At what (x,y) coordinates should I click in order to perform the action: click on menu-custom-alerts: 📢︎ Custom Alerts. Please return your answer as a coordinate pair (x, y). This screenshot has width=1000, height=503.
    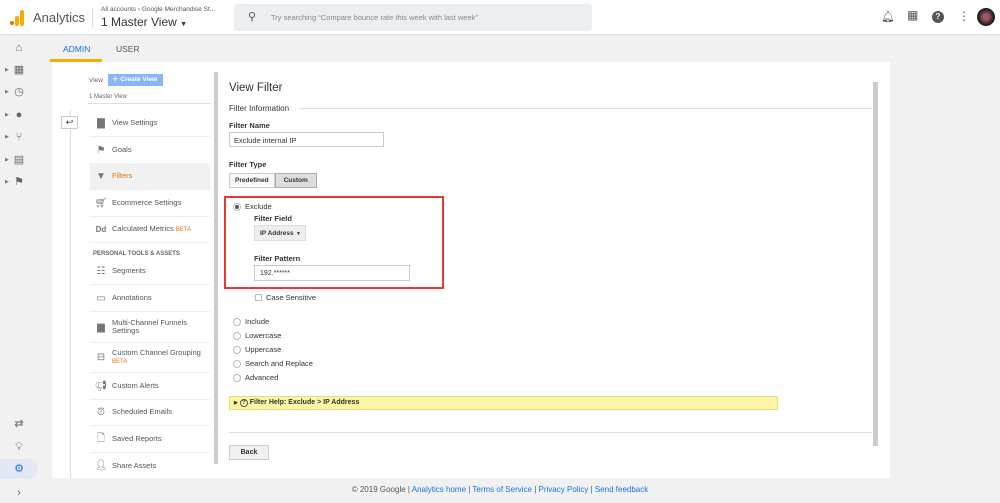
    Looking at the image, I should click on (150, 386).